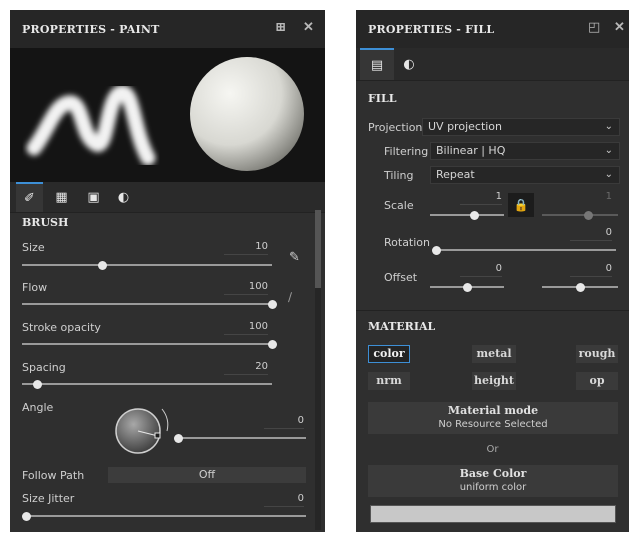  I want to click on base-color-button: Base Color uniform color, so click(493, 481).